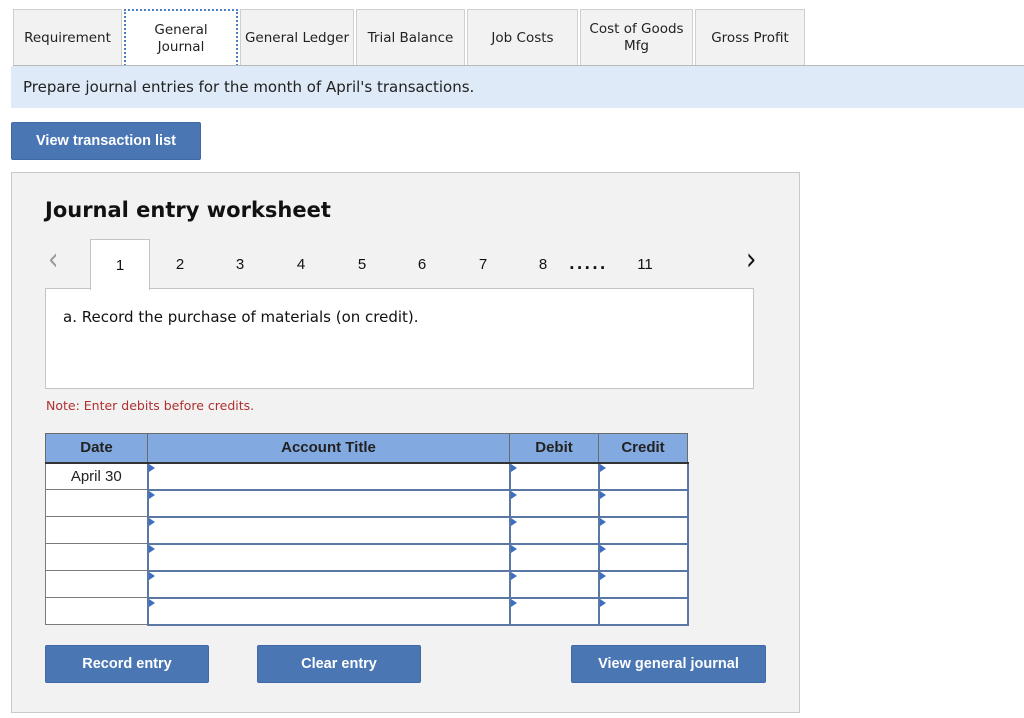 This screenshot has width=1024, height=718. What do you see at coordinates (106, 141) in the screenshot?
I see `view-transaction-list-button: View transaction list` at bounding box center [106, 141].